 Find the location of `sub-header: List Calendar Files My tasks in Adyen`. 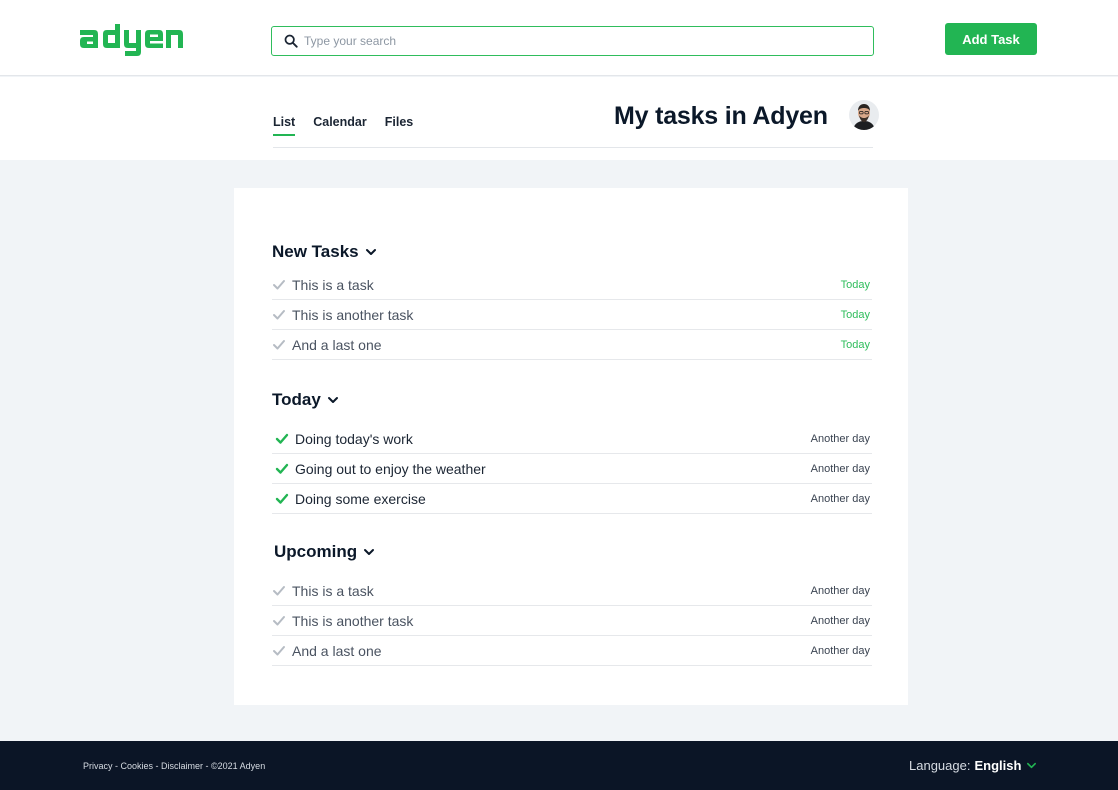

sub-header: List Calendar Files My tasks in Adyen is located at coordinates (559, 118).